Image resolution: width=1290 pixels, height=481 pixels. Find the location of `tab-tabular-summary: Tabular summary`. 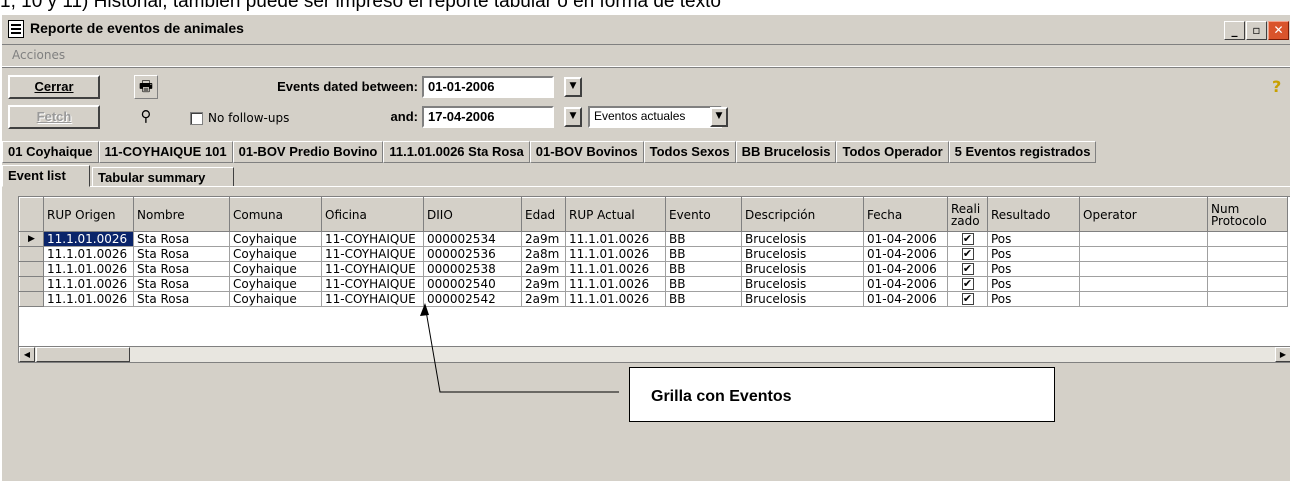

tab-tabular-summary: Tabular summary is located at coordinates (163, 177).